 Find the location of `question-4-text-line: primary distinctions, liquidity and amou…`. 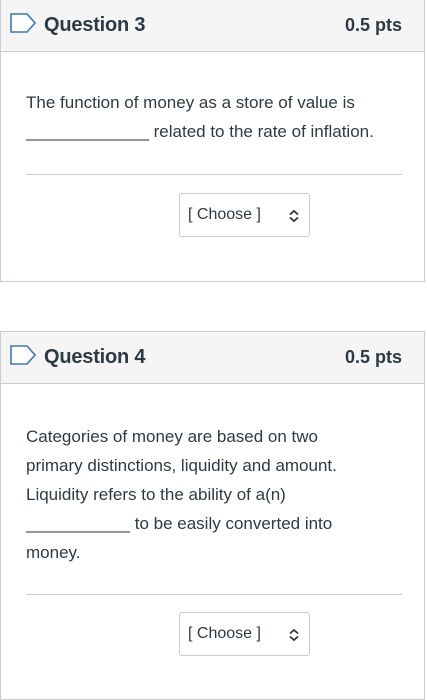

question-4-text-line: primary distinctions, liquidity and amou… is located at coordinates (181, 465).